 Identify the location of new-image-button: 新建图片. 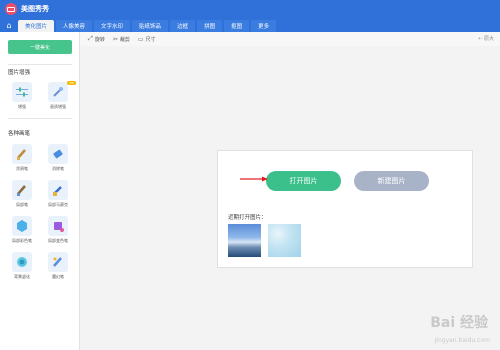
(391, 181).